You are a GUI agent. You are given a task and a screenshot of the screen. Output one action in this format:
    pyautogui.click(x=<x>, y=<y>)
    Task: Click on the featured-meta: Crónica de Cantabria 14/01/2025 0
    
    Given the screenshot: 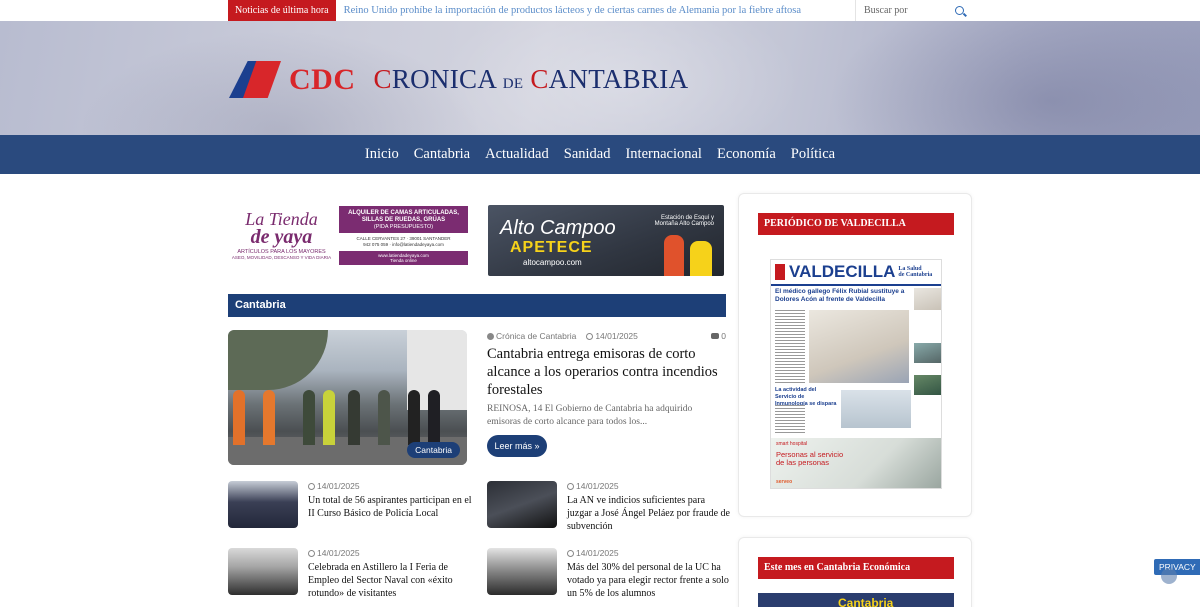 What is the action you would take?
    pyautogui.click(x=606, y=336)
    